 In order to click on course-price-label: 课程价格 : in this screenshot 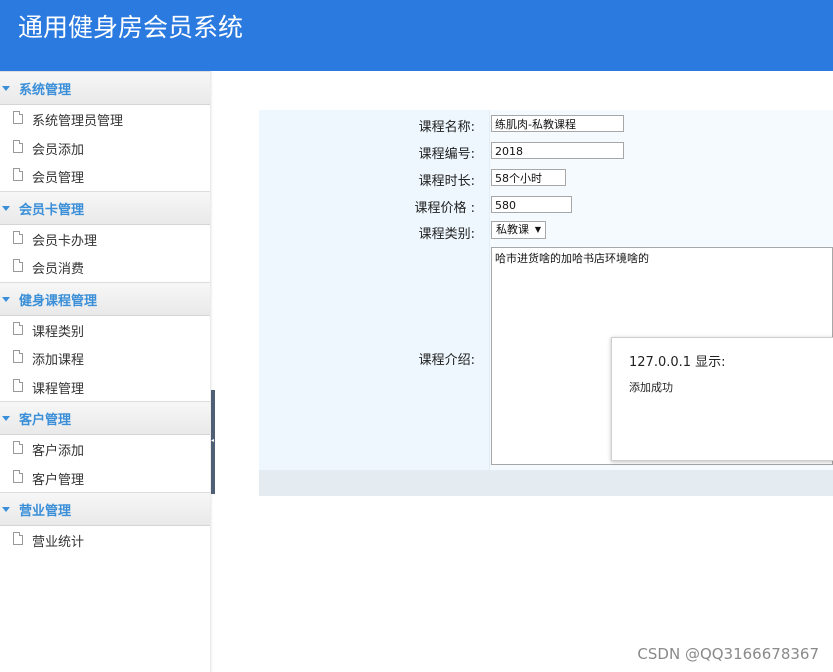, I will do `click(444, 208)`.